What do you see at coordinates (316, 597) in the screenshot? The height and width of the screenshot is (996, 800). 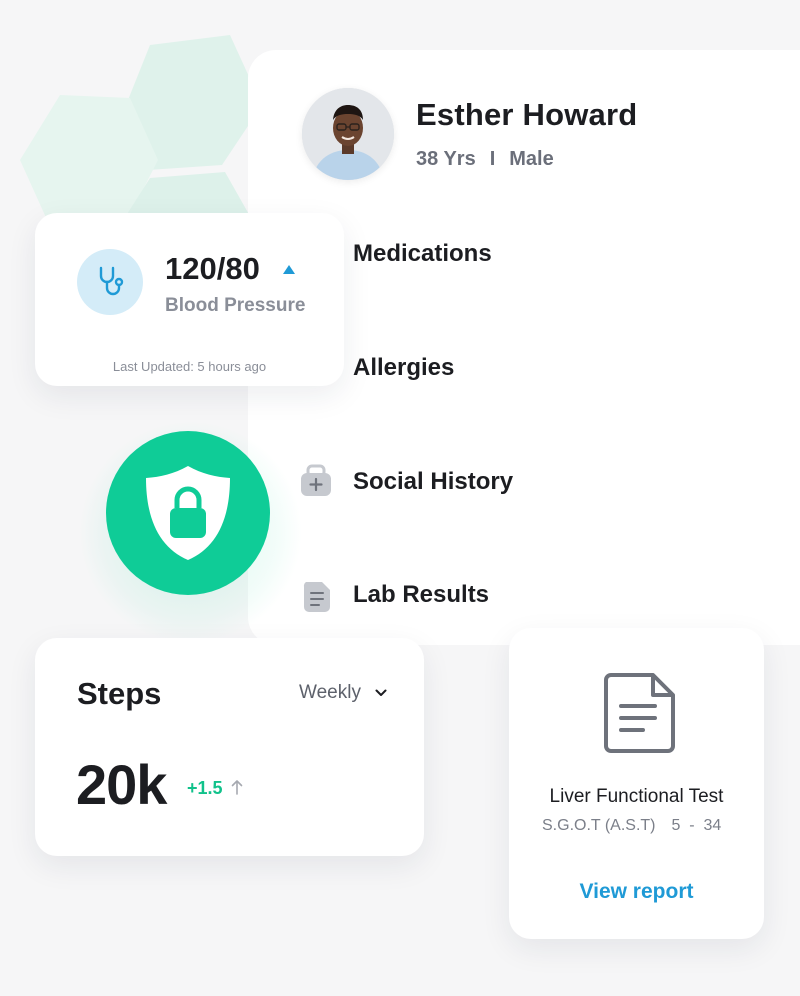 I see `document-icon` at bounding box center [316, 597].